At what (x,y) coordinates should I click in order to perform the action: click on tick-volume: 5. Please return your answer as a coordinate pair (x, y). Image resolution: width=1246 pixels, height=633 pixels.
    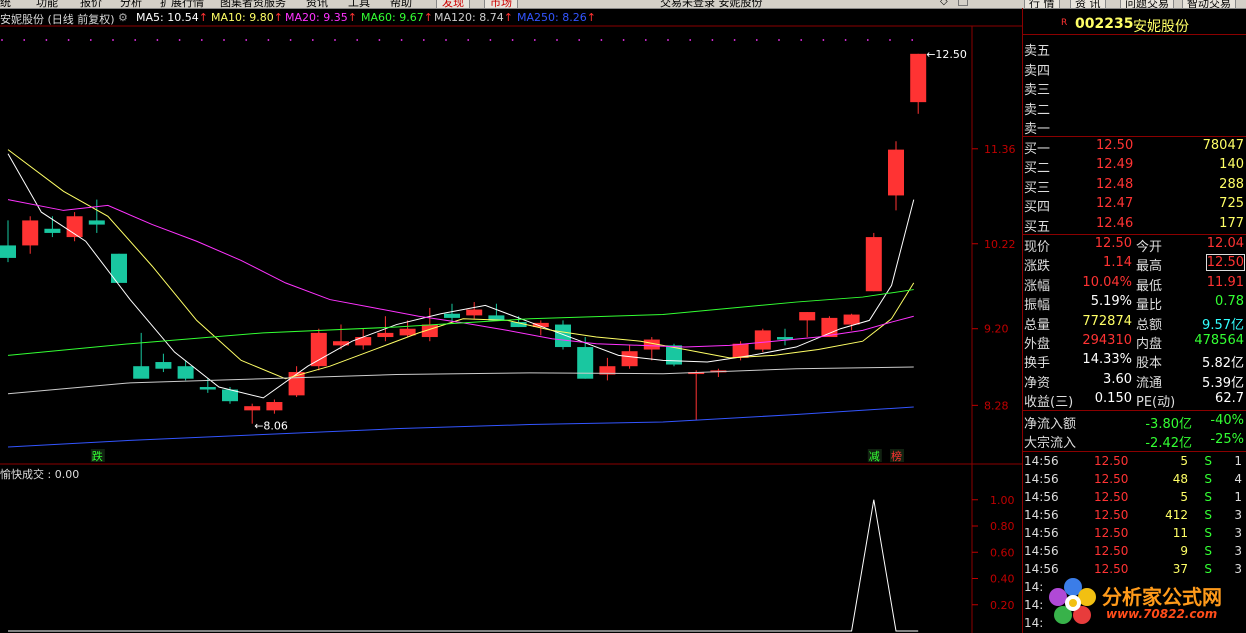
    Looking at the image, I should click on (1184, 497).